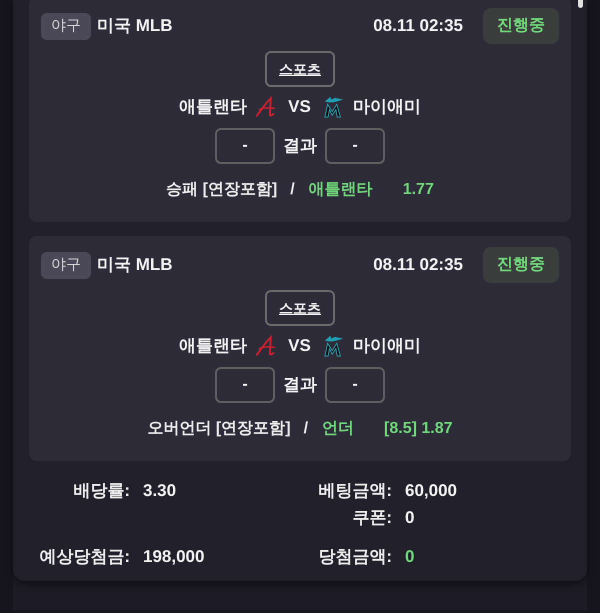 The image size is (600, 613). What do you see at coordinates (354, 557) in the screenshot?
I see `summary-label: 당첨금액:` at bounding box center [354, 557].